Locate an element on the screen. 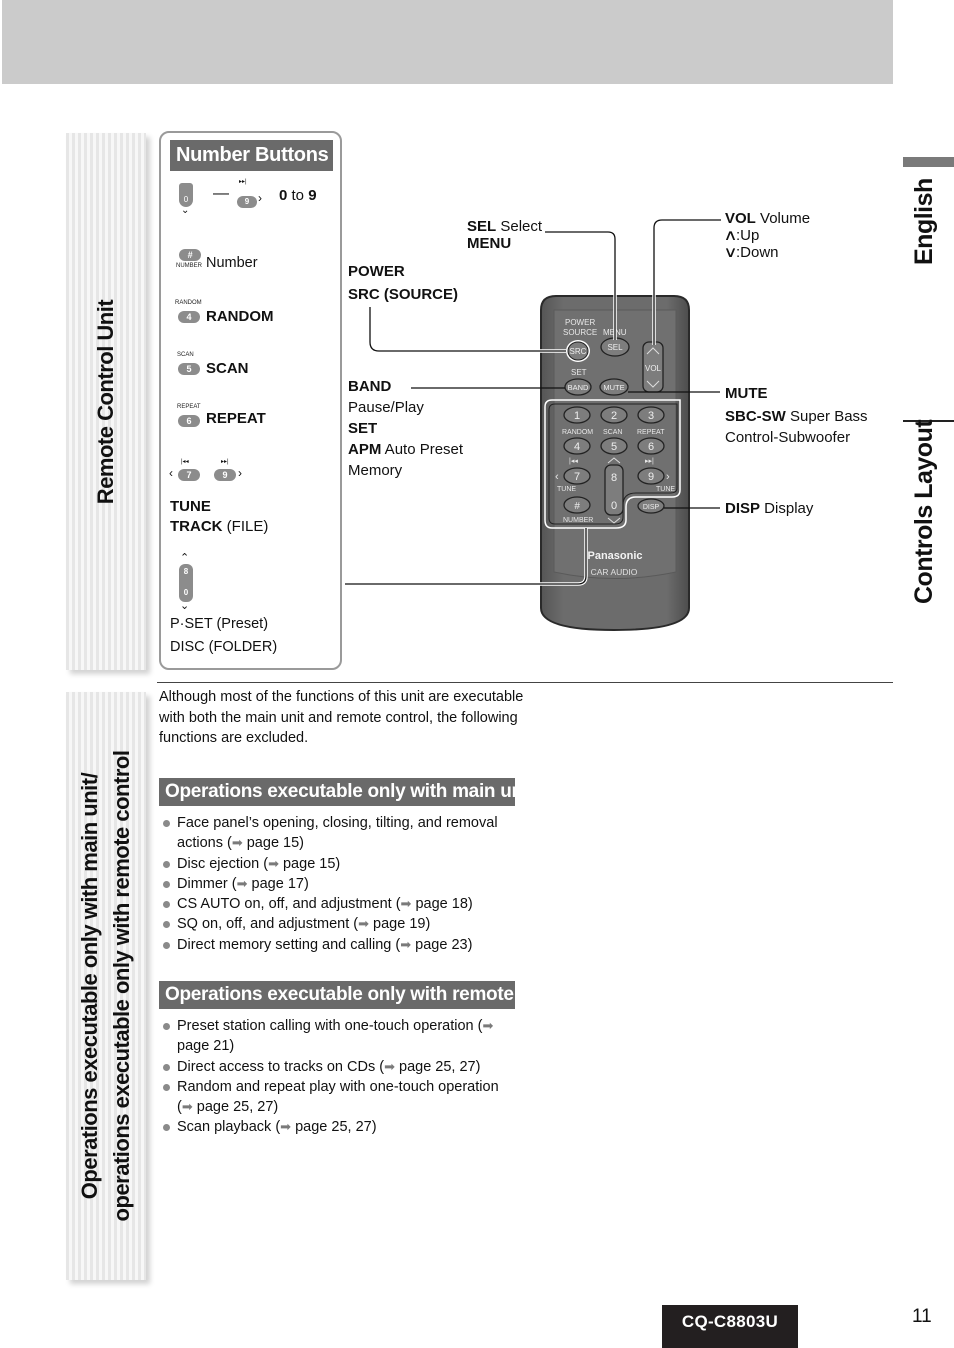 The image size is (954, 1348). key-6-button: 6 is located at coordinates (651, 446).